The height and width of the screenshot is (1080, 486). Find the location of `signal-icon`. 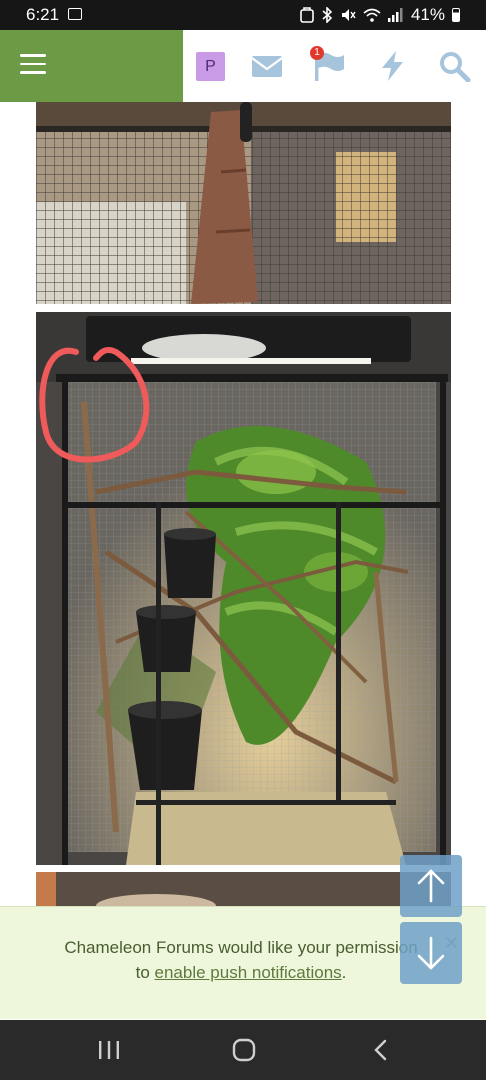

signal-icon is located at coordinates (395, 15).